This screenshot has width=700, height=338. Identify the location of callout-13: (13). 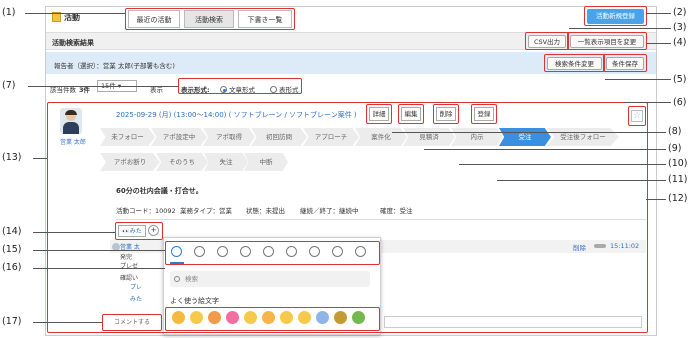
(12, 157).